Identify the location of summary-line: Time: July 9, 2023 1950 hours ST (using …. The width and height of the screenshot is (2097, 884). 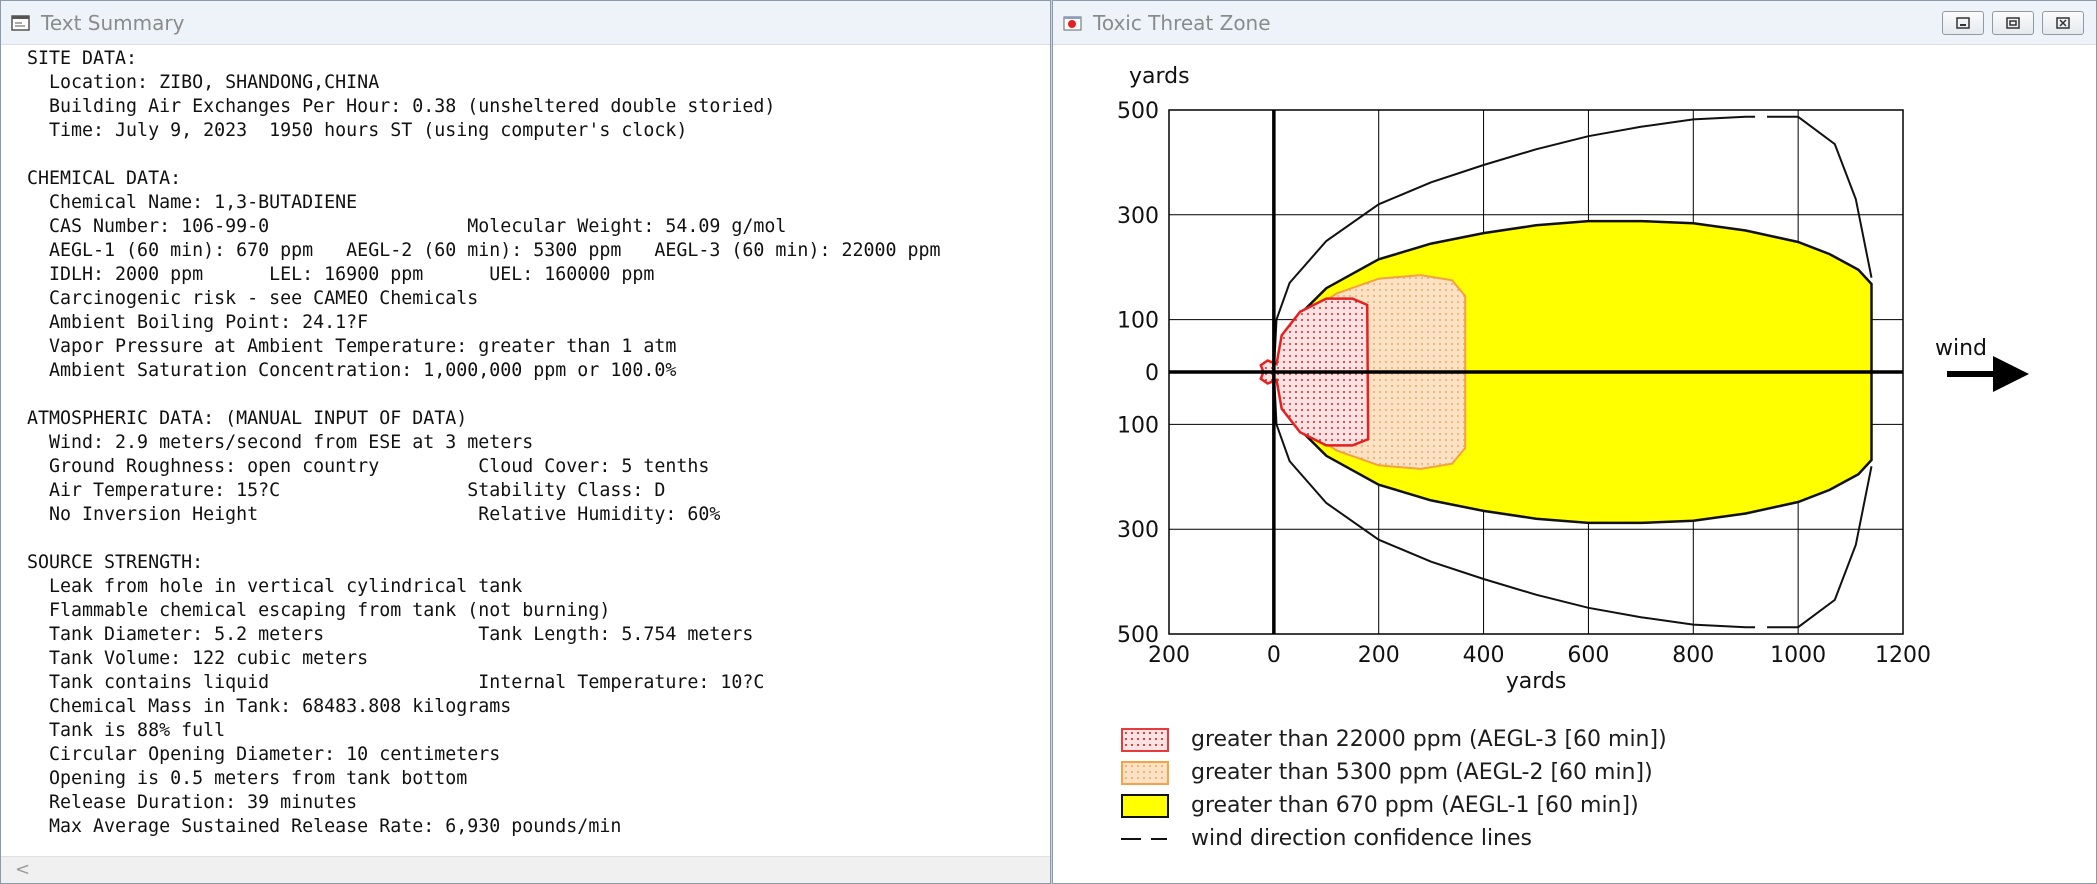
(357, 130).